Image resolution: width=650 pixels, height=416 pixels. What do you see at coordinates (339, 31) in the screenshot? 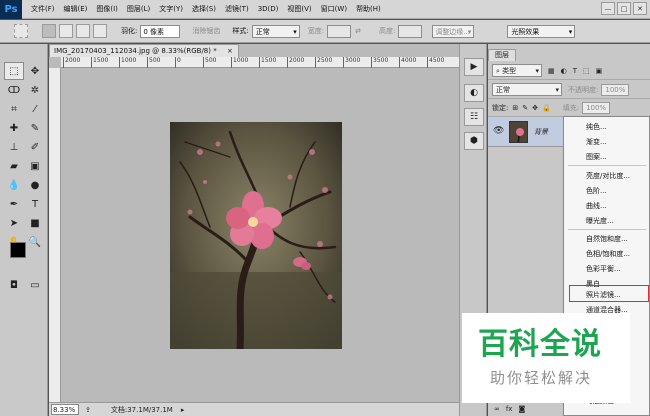
I see `width-input` at bounding box center [339, 31].